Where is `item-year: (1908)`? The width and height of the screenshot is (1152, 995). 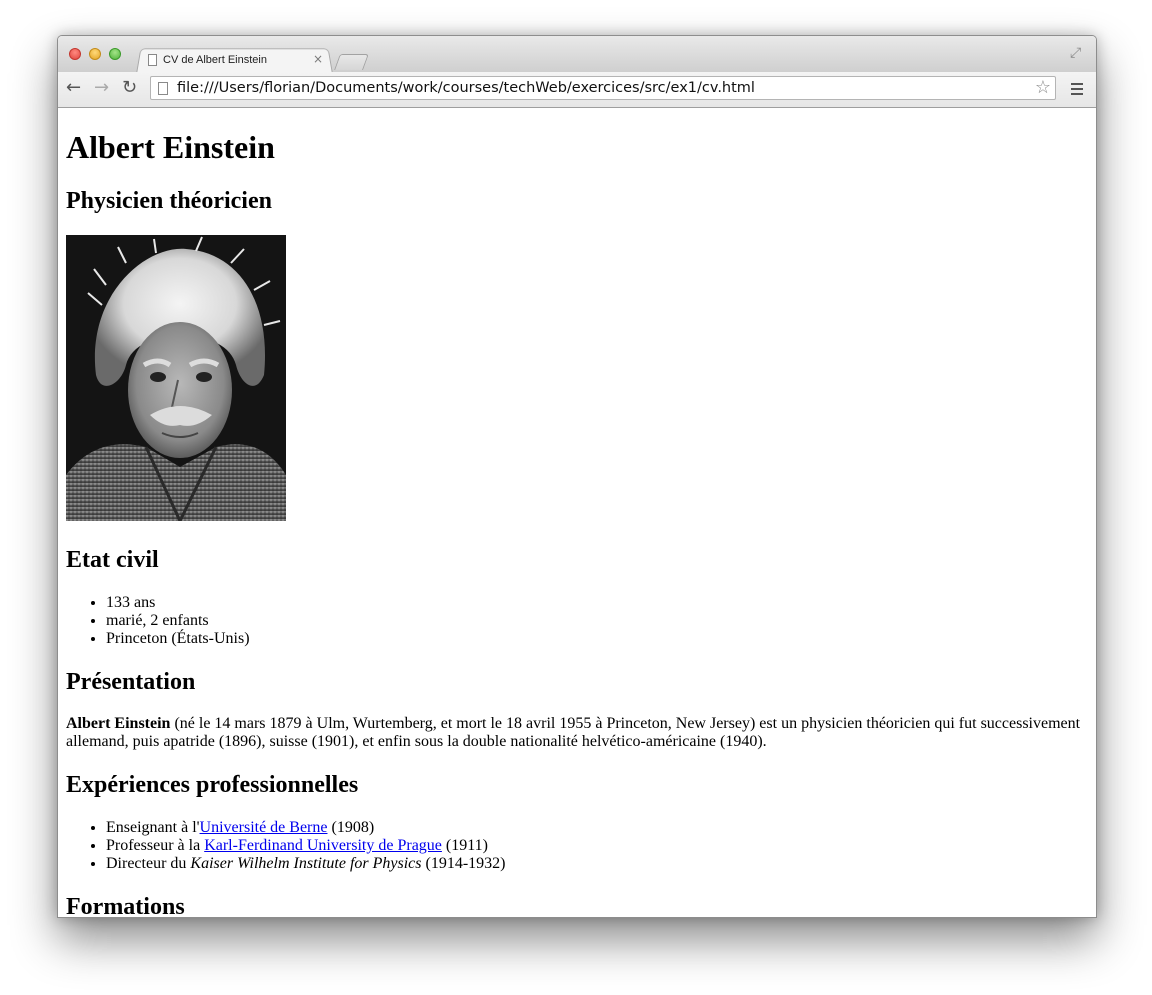 item-year: (1908) is located at coordinates (351, 827).